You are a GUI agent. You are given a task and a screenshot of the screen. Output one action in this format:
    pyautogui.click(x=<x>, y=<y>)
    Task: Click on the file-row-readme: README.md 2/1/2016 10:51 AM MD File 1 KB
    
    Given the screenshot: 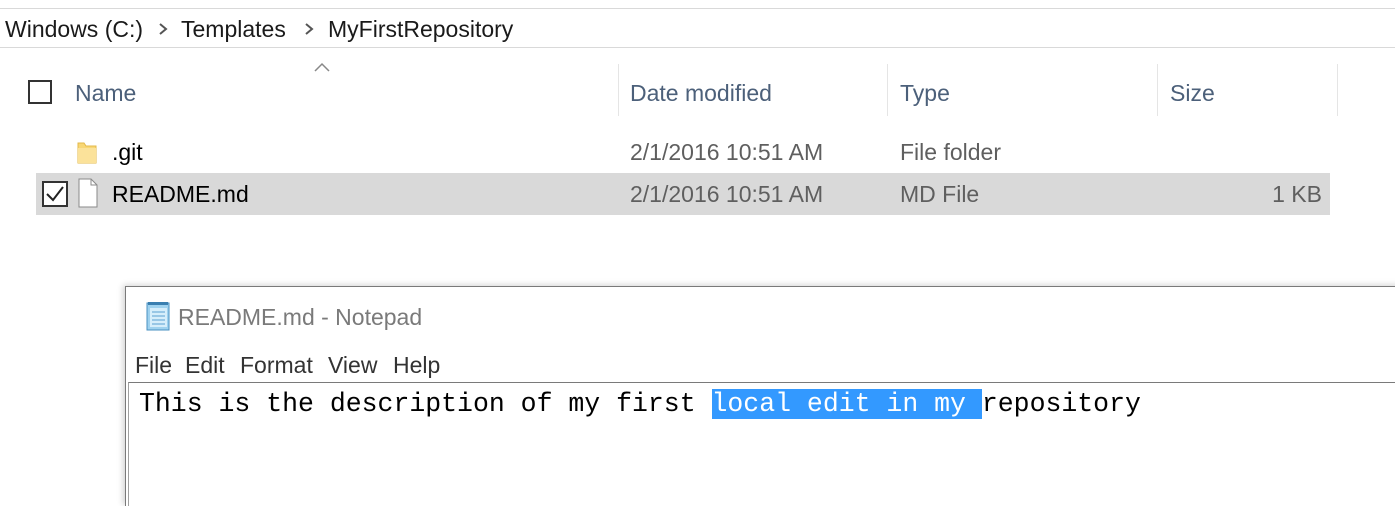 What is the action you would take?
    pyautogui.click(x=683, y=194)
    